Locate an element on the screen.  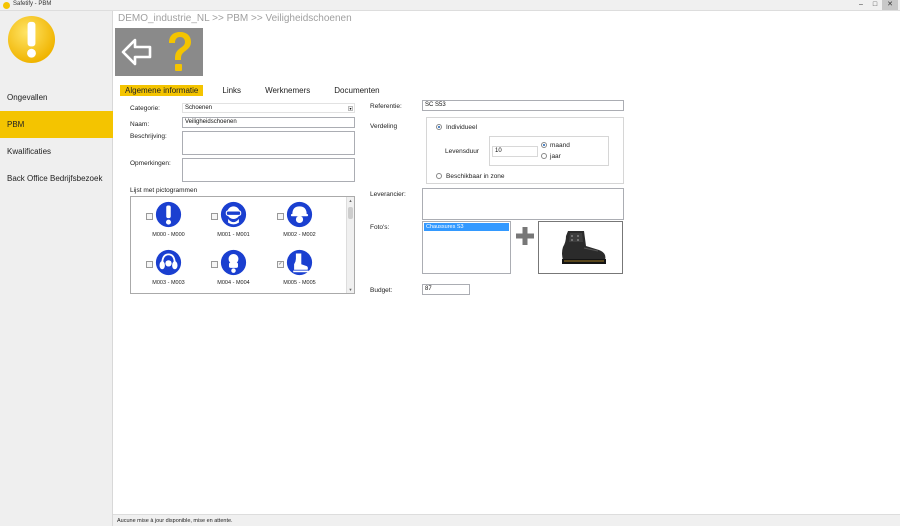
photo-preview is located at coordinates (580, 247).